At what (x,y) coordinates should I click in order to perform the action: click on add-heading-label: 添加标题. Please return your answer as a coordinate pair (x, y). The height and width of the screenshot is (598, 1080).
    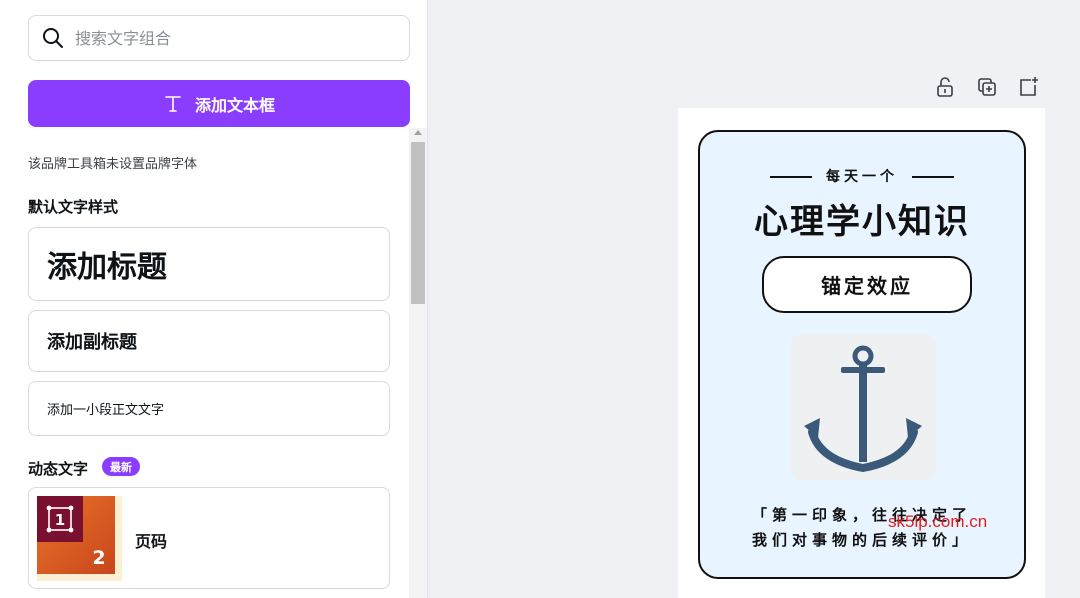
    Looking at the image, I should click on (107, 267).